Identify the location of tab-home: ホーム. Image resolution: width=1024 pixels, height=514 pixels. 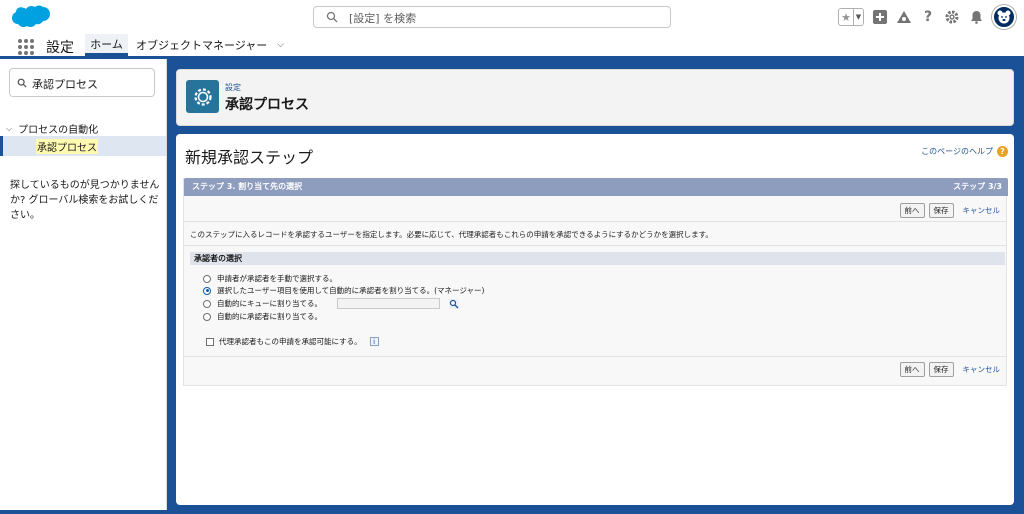
(106, 45).